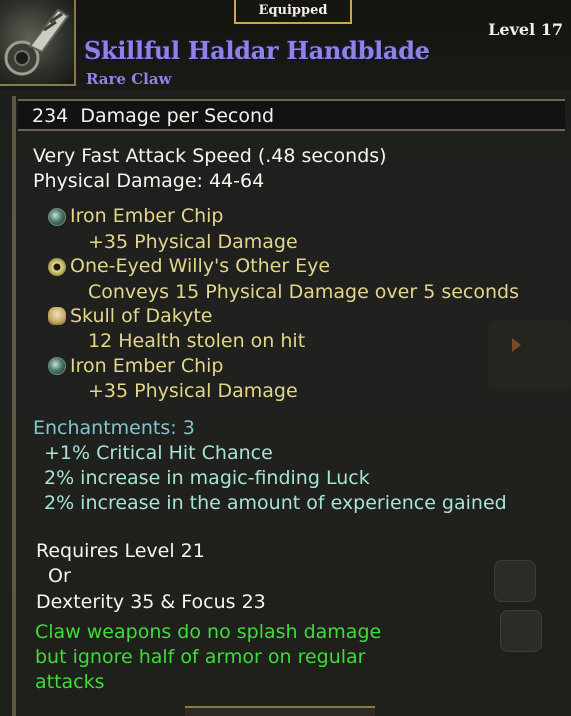 This screenshot has width=571, height=716. What do you see at coordinates (200, 657) in the screenshot?
I see `claw-note-line: but ignore half of armor on regular` at bounding box center [200, 657].